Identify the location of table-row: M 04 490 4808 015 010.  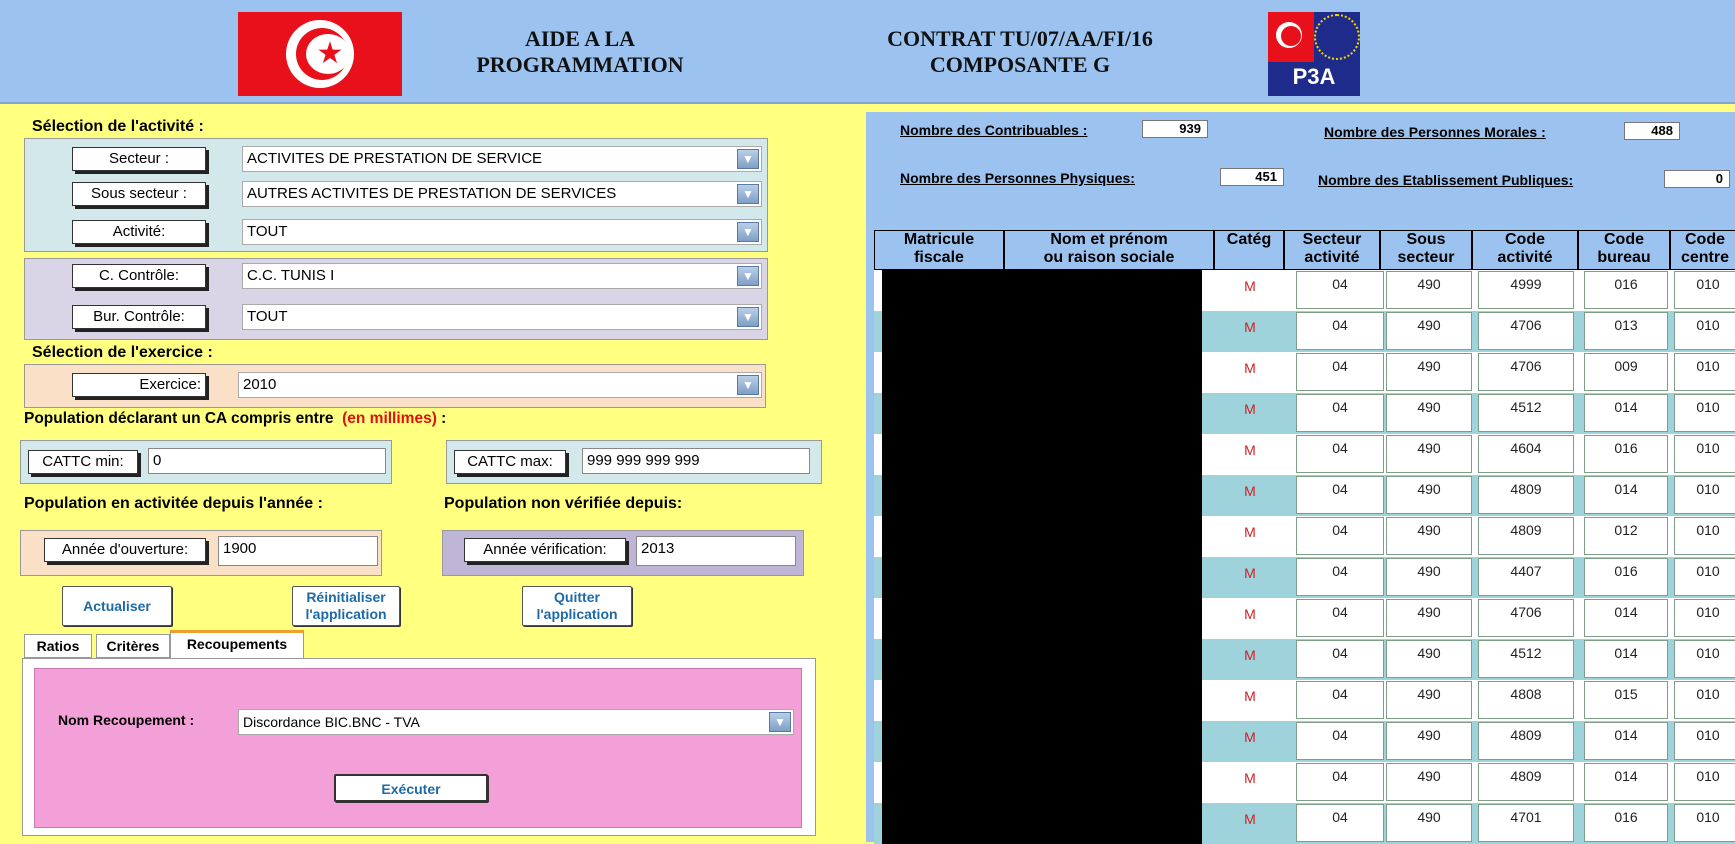
(1304, 700).